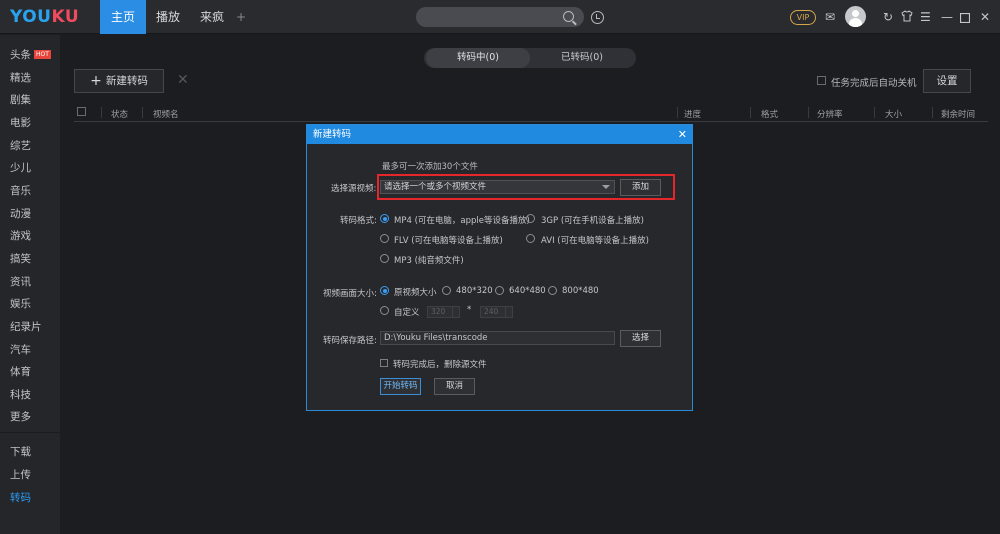  Describe the element at coordinates (965, 19) in the screenshot. I see `maximize-icon` at that location.